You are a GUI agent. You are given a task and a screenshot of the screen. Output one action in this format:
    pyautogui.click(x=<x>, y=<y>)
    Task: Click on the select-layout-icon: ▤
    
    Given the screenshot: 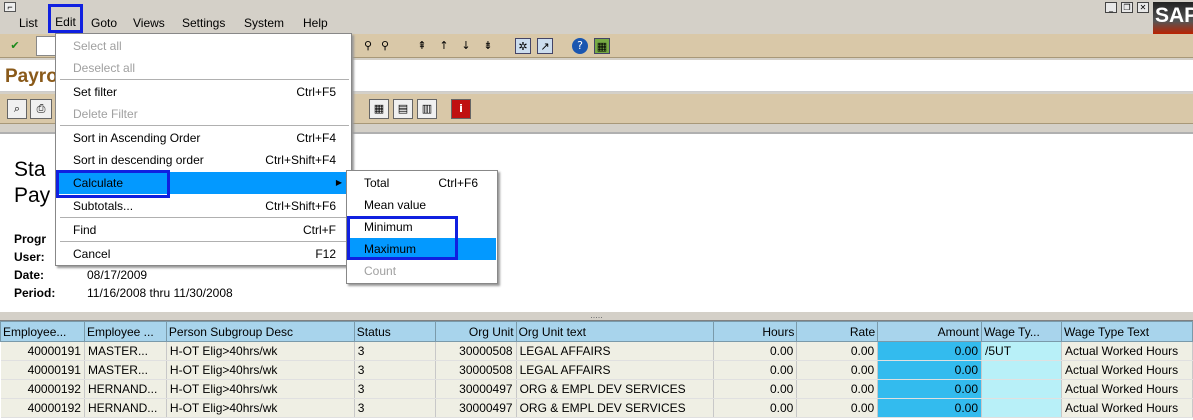 What is the action you would take?
    pyautogui.click(x=403, y=109)
    